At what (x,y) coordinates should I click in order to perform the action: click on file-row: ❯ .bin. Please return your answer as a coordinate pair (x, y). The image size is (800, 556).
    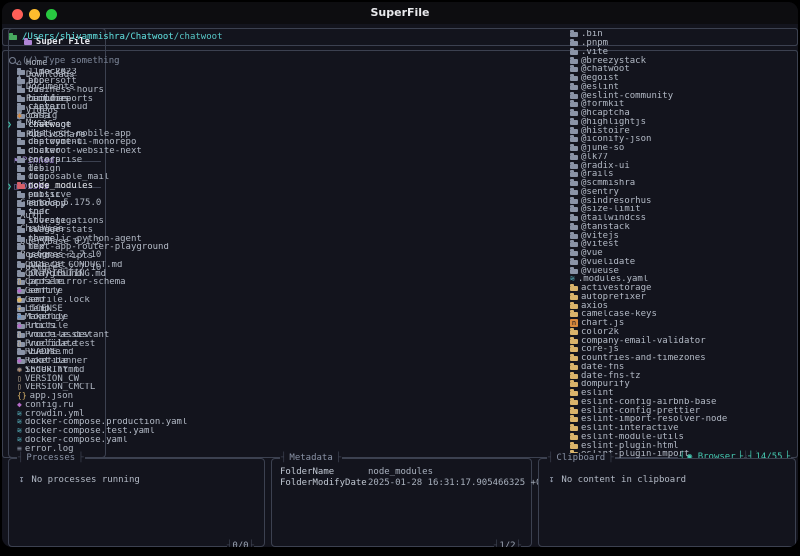
    Looking at the image, I should click on (684, 34).